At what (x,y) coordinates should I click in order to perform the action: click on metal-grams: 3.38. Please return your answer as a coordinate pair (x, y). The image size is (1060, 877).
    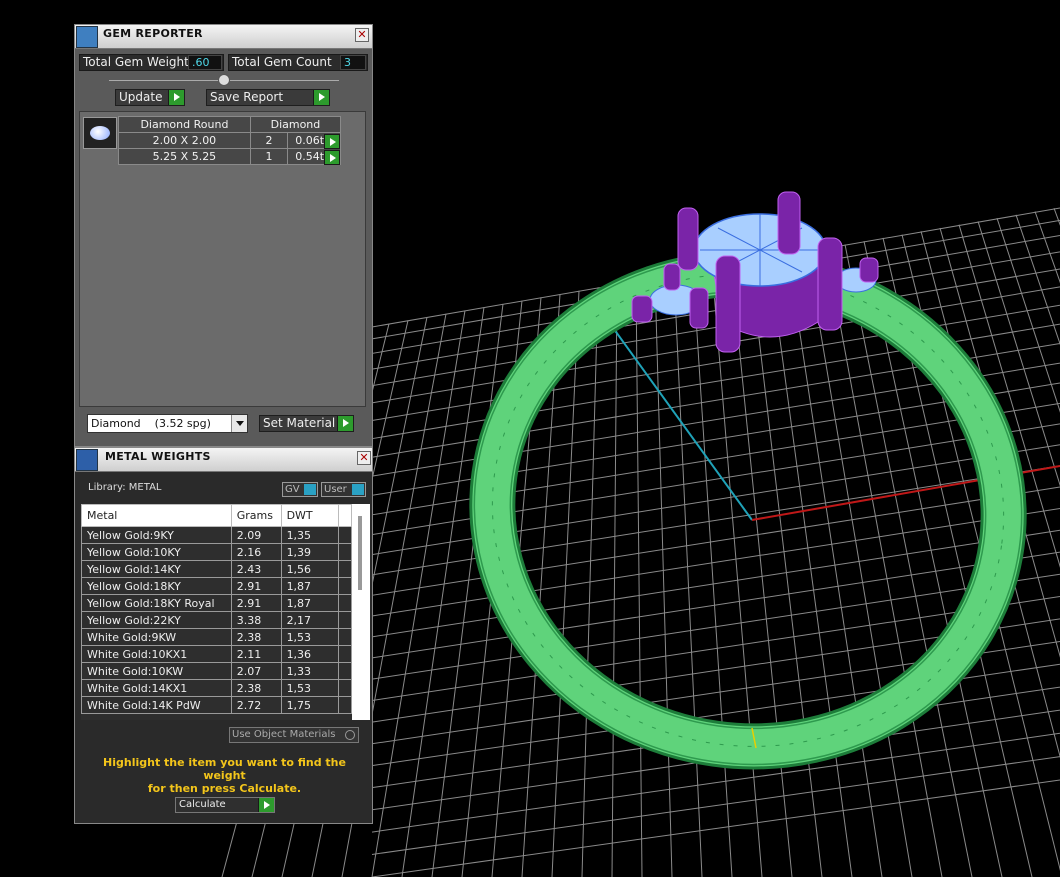
    Looking at the image, I should click on (256, 620).